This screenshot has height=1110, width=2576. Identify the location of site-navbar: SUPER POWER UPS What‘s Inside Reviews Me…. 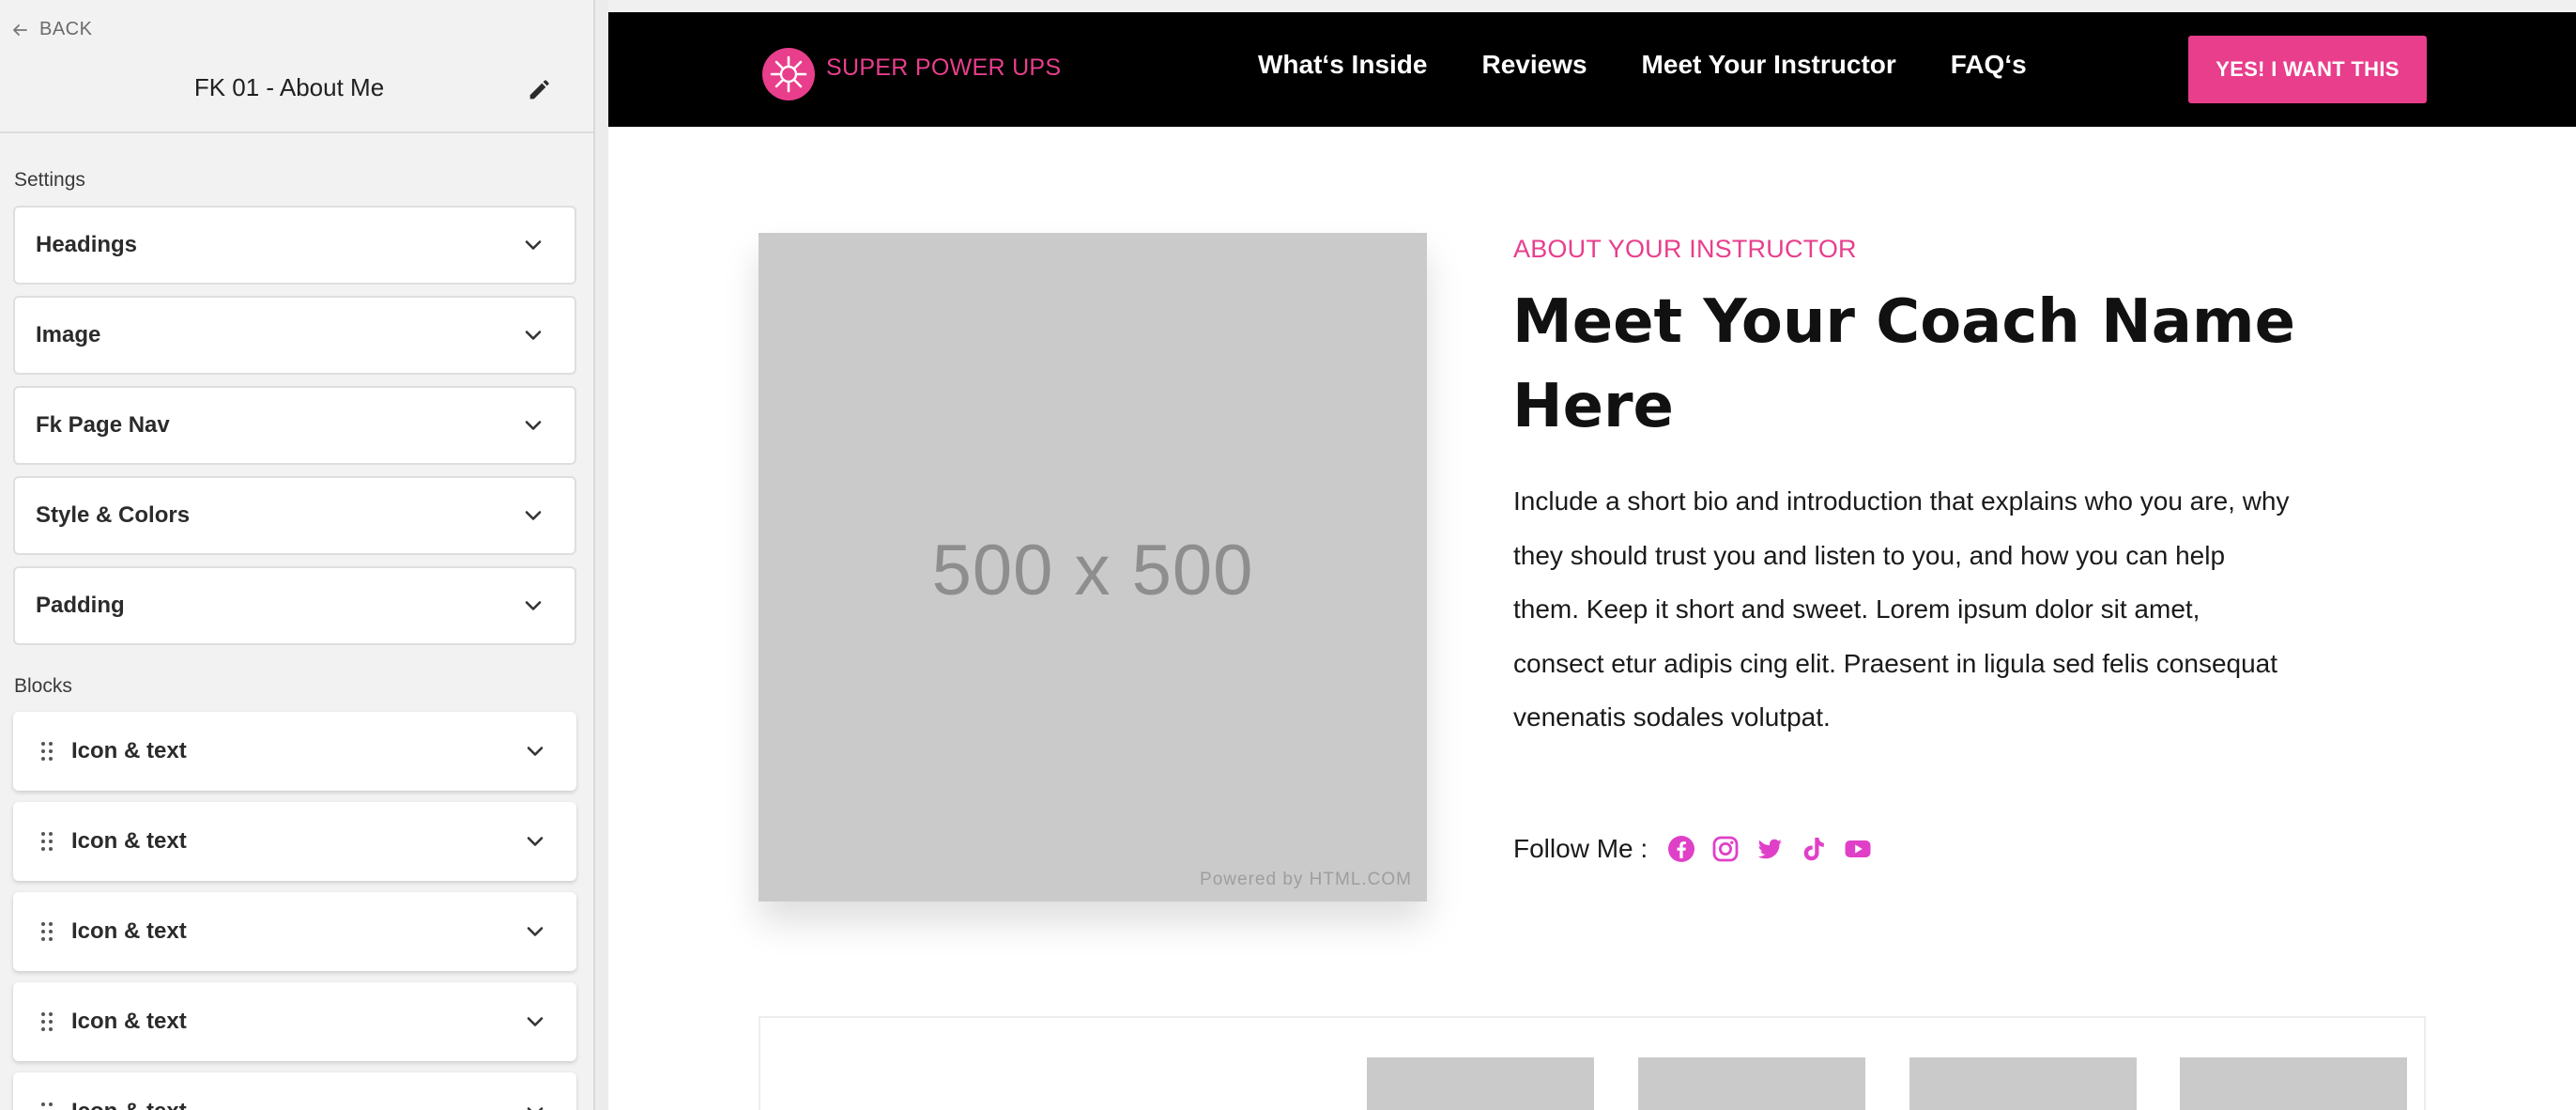
(1592, 69).